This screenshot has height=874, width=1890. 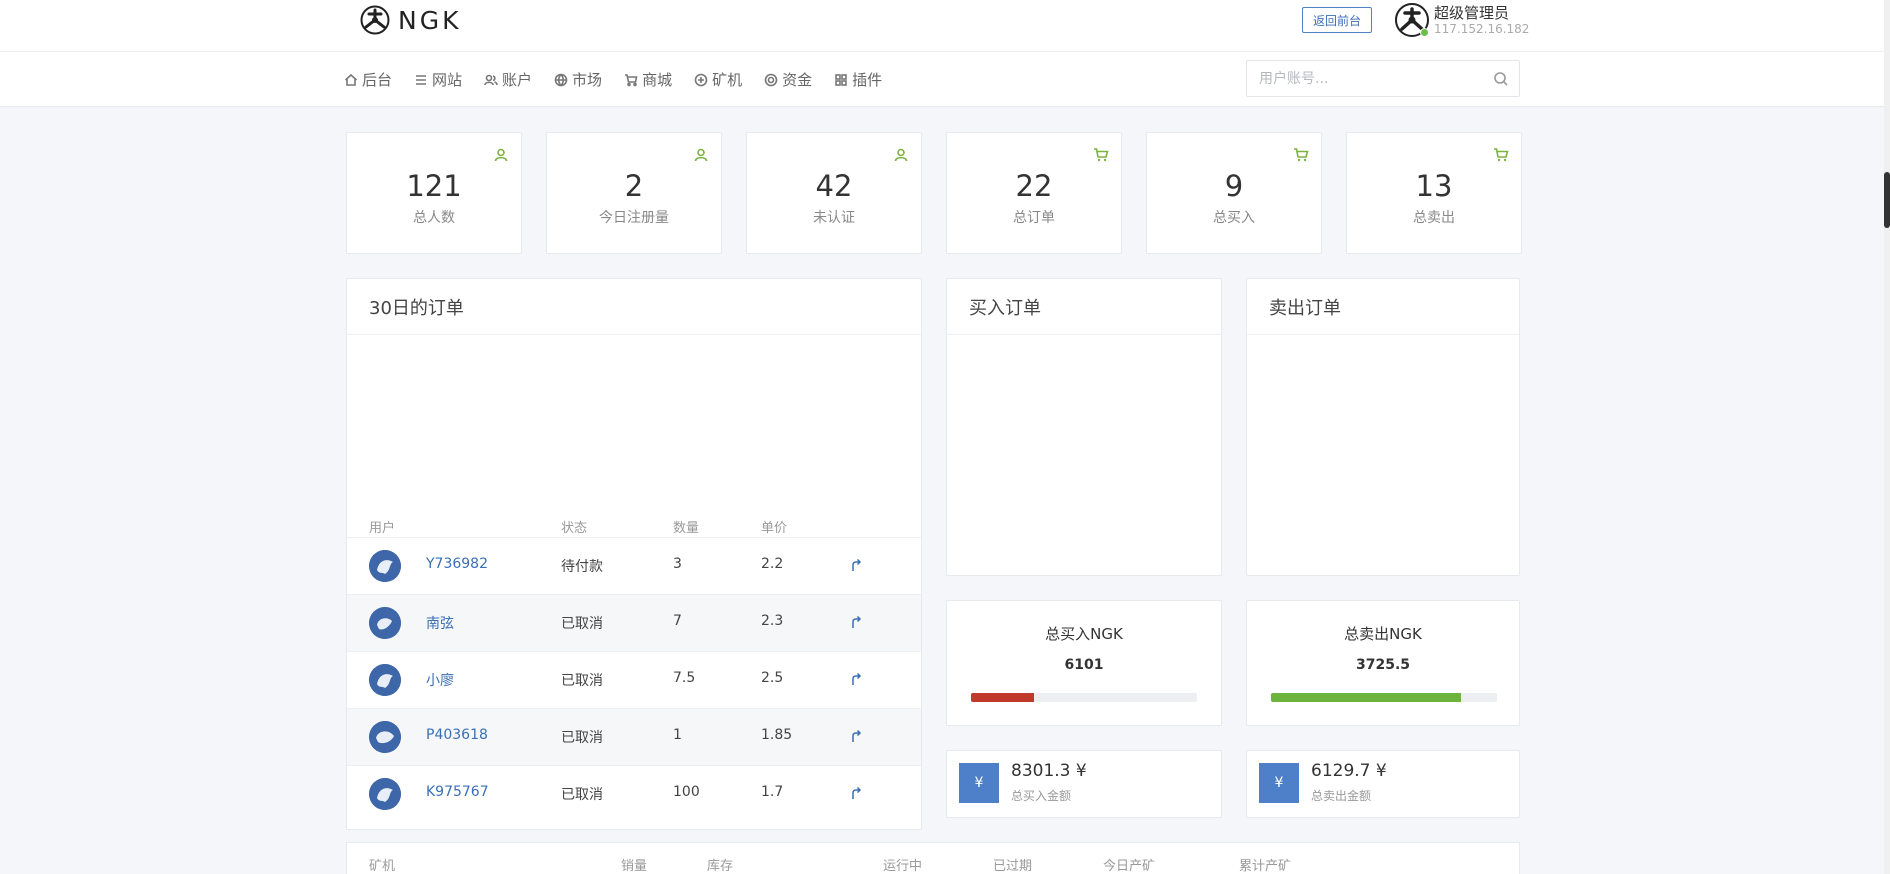 I want to click on stat-card-total-buy: 9 总买入, so click(x=1234, y=193).